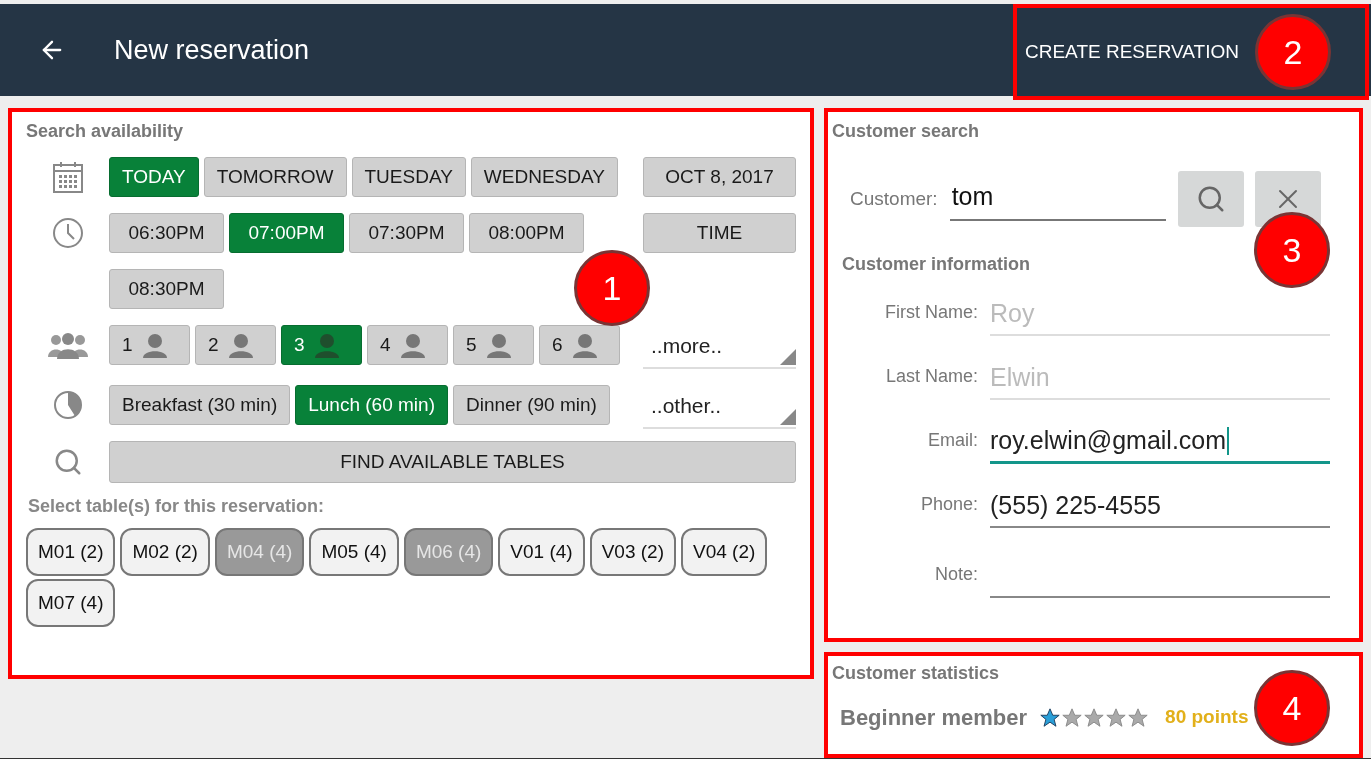  I want to click on toggle-button: 3, so click(321, 345).